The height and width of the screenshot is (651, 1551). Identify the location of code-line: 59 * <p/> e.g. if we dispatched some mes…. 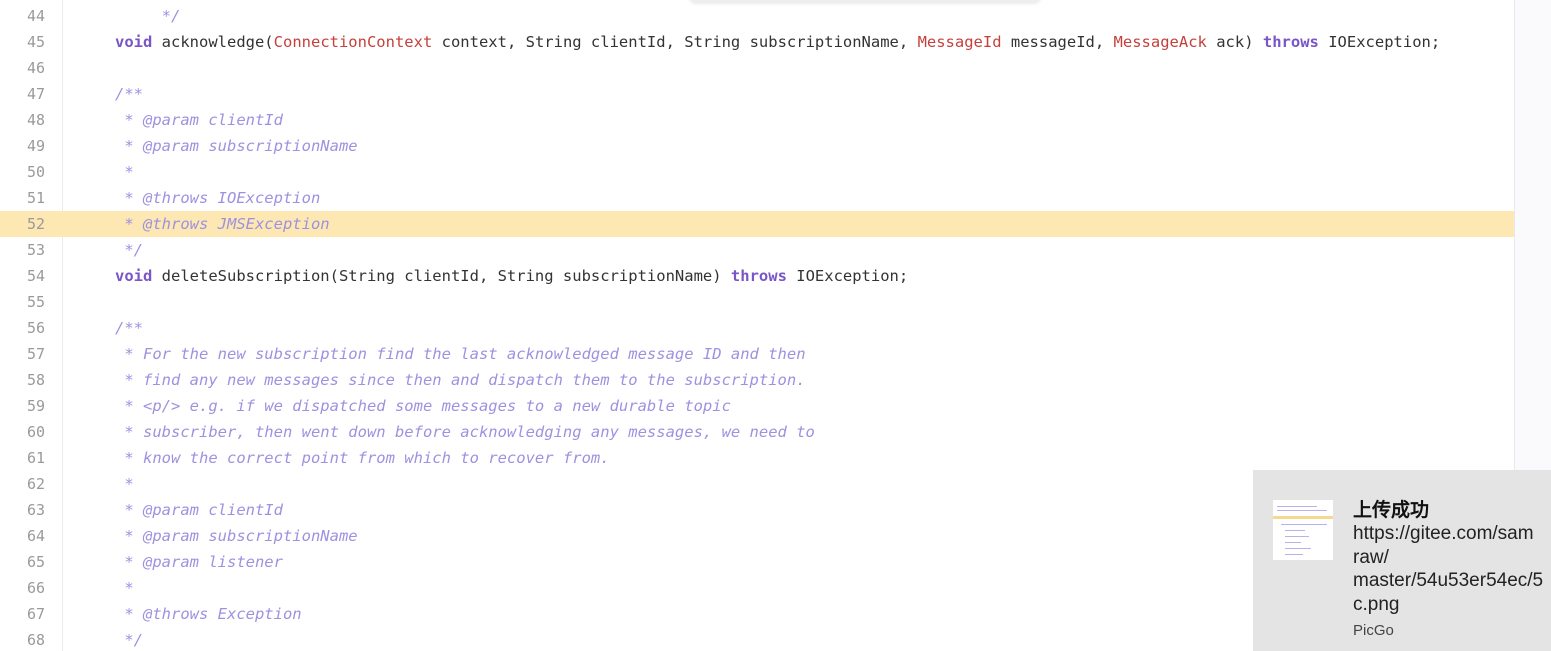
(757, 406).